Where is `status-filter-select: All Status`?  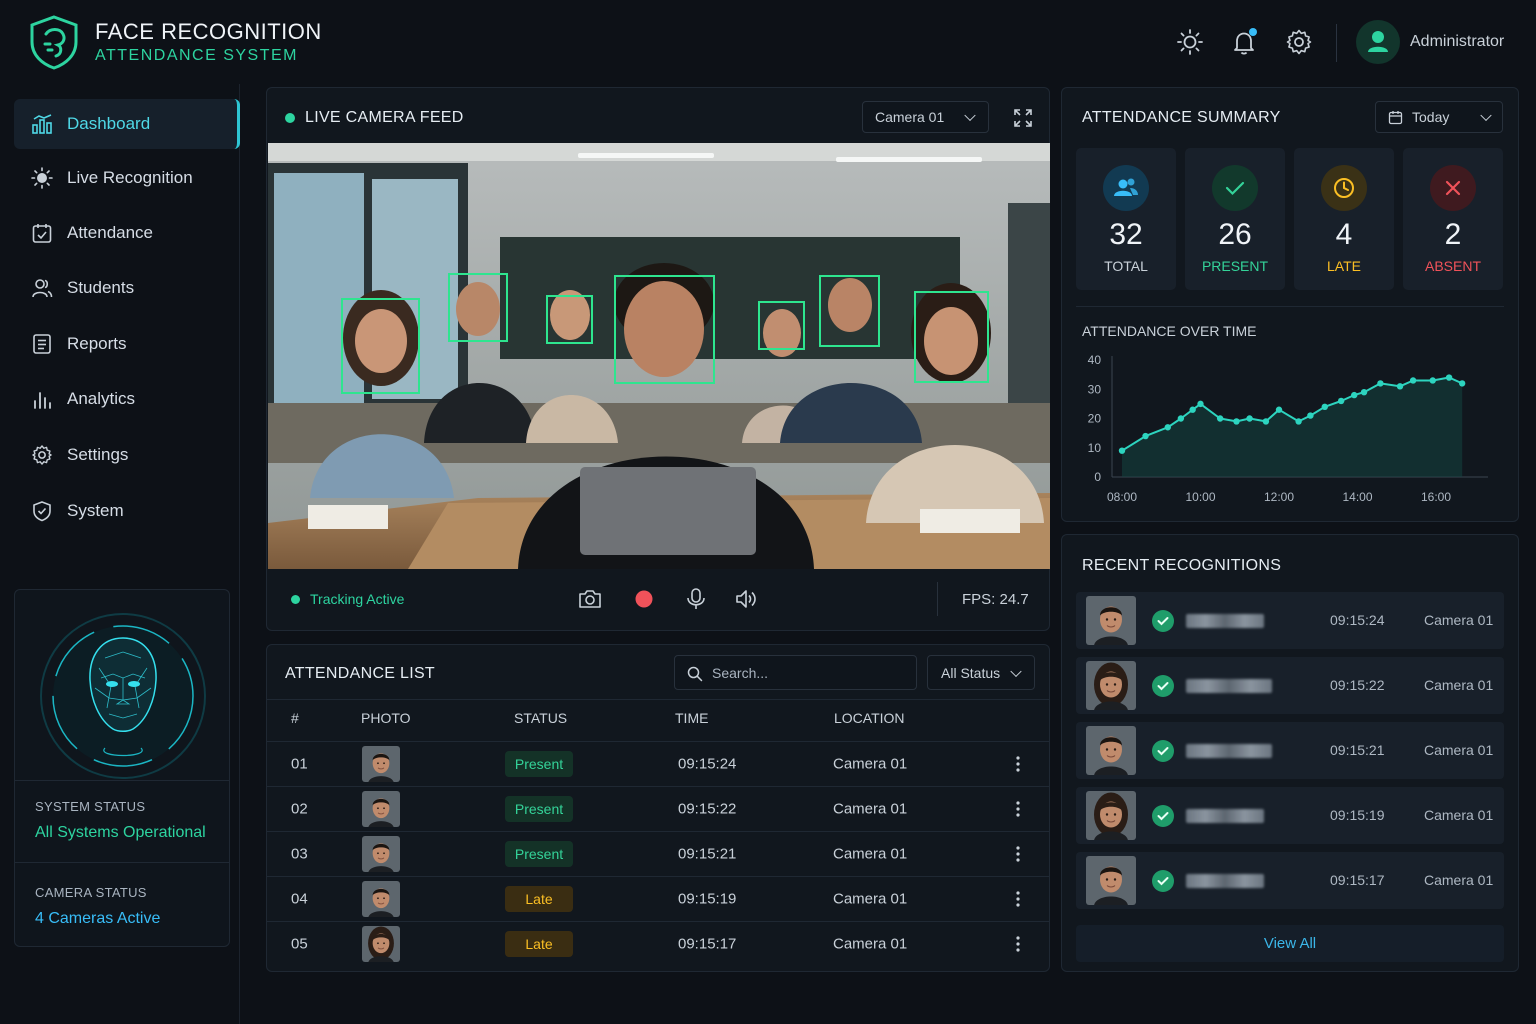 status-filter-select: All Status is located at coordinates (981, 672).